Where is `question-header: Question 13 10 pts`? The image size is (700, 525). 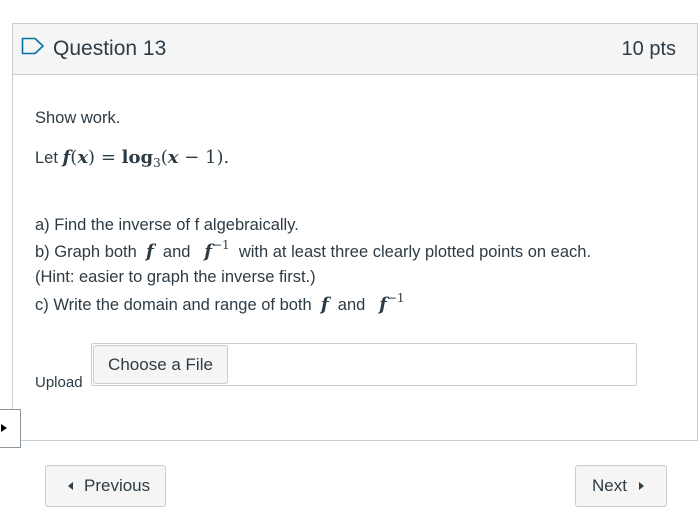 question-header: Question 13 10 pts is located at coordinates (355, 49).